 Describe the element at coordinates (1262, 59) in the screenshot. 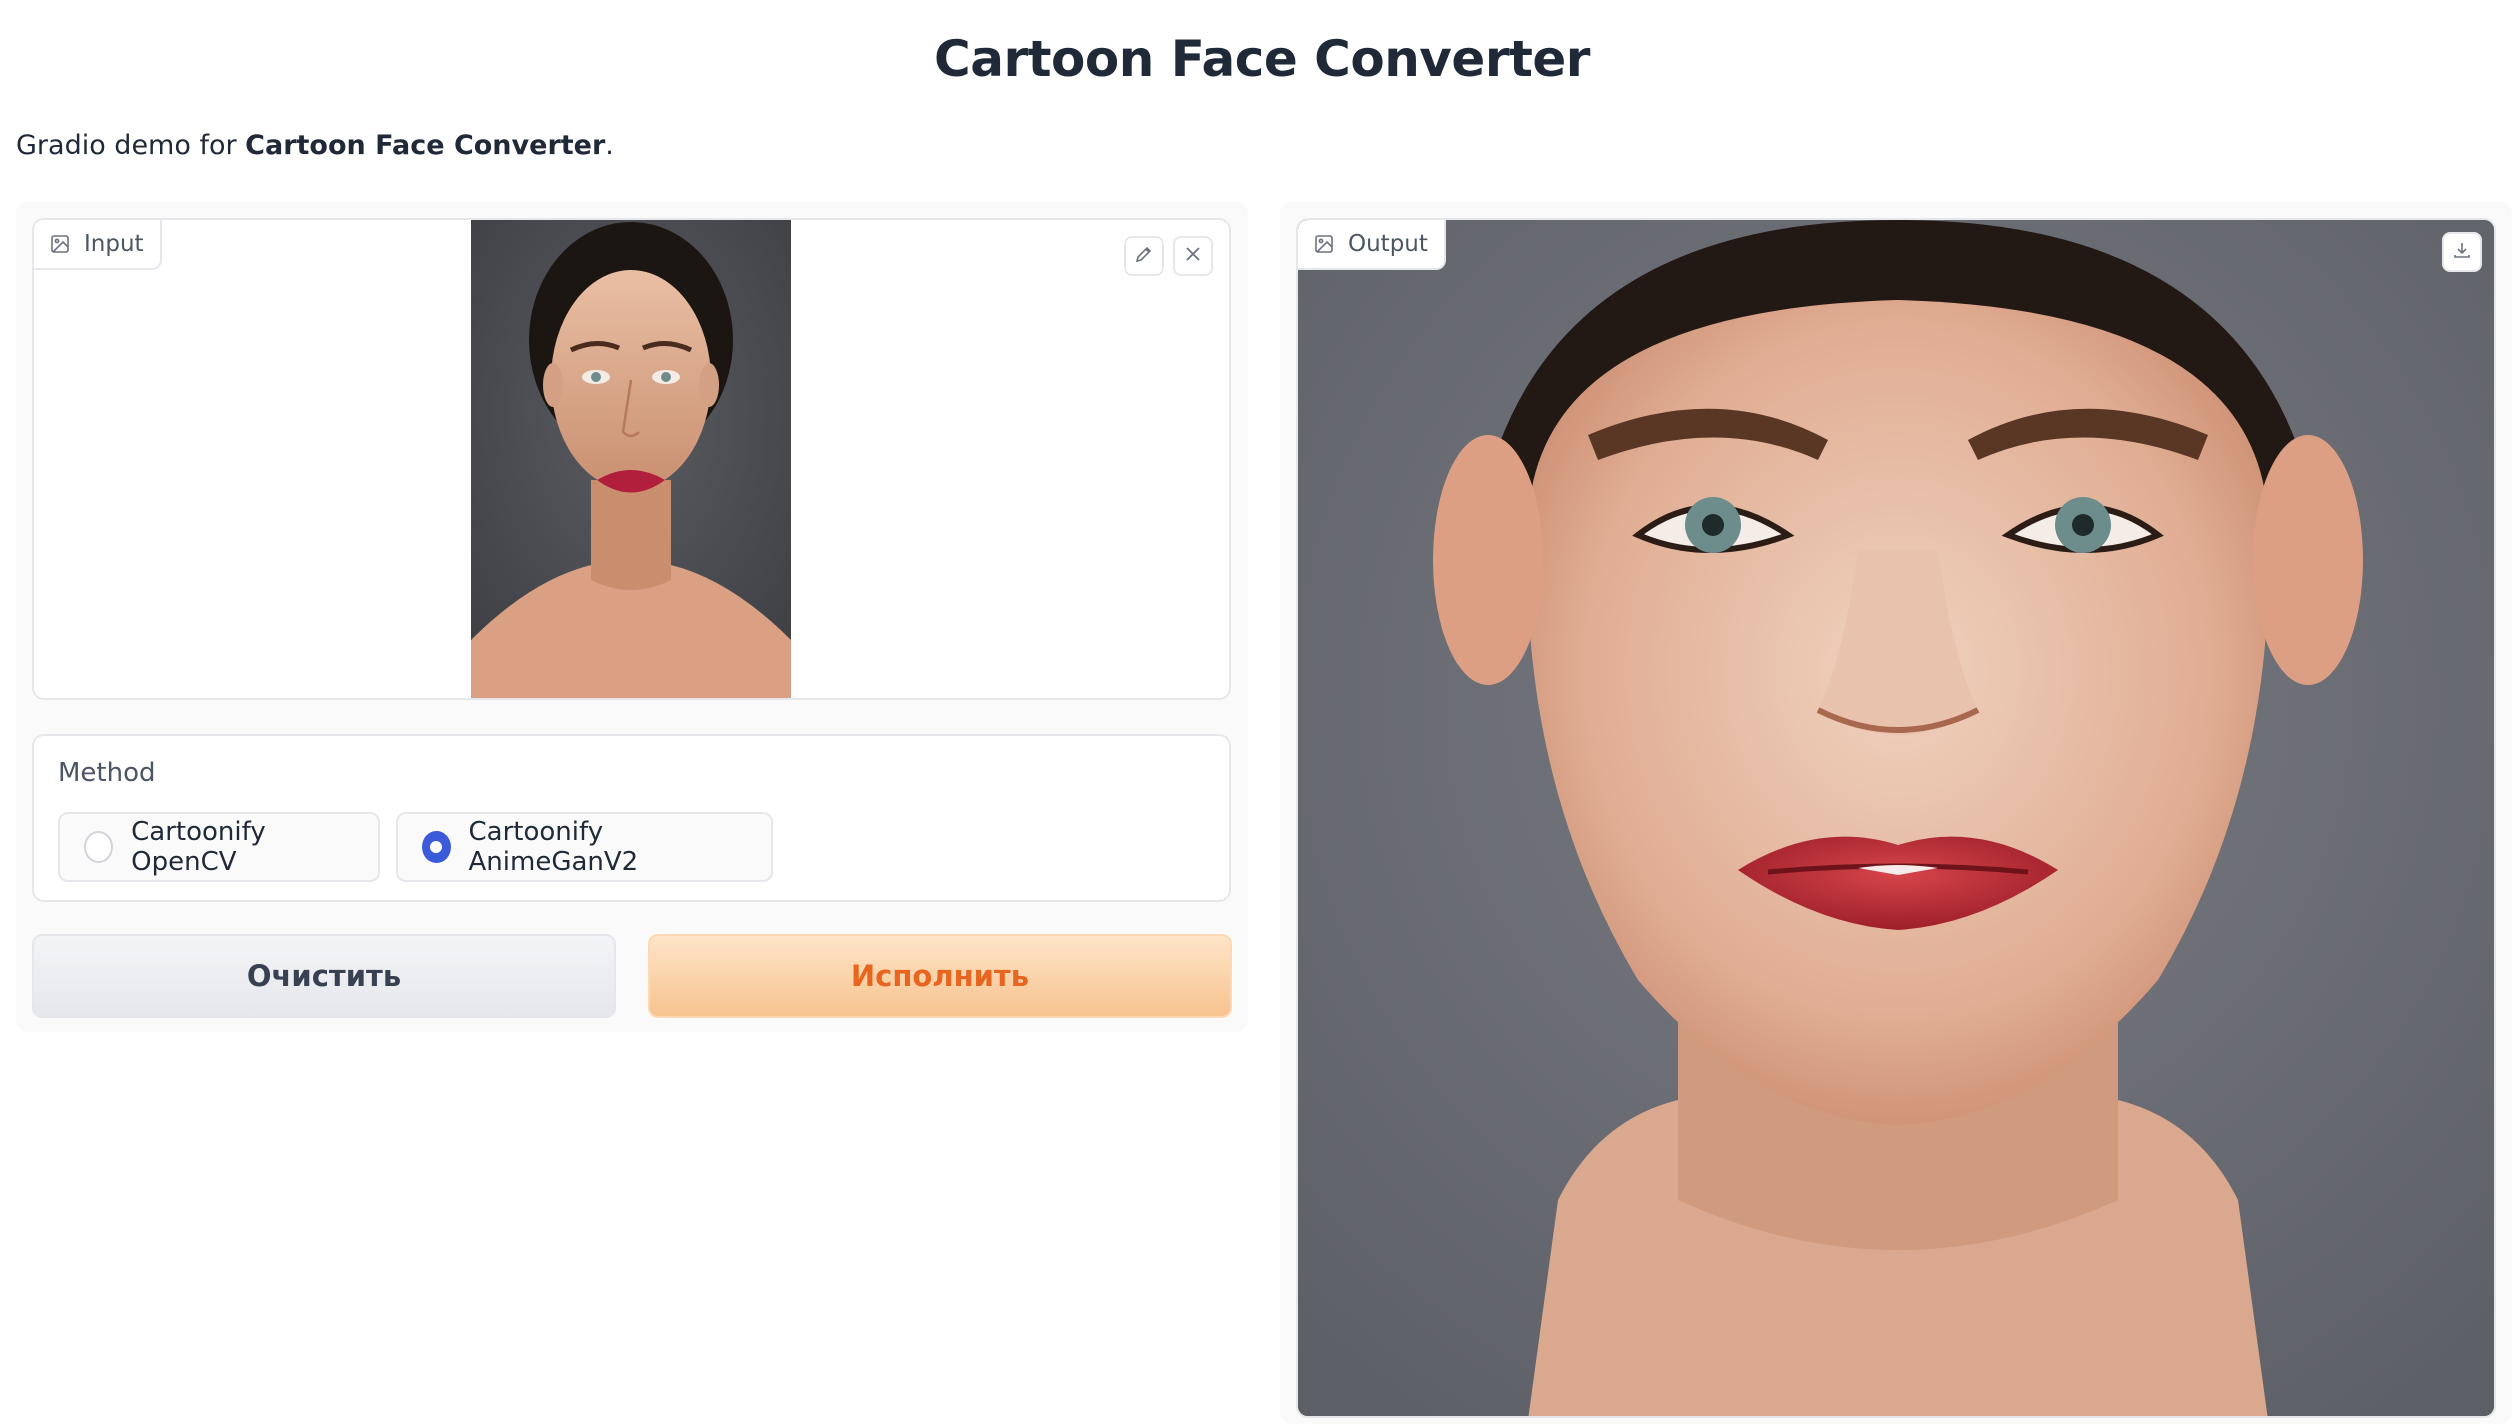

I see `page-title: Cartoon Face Converter` at that location.